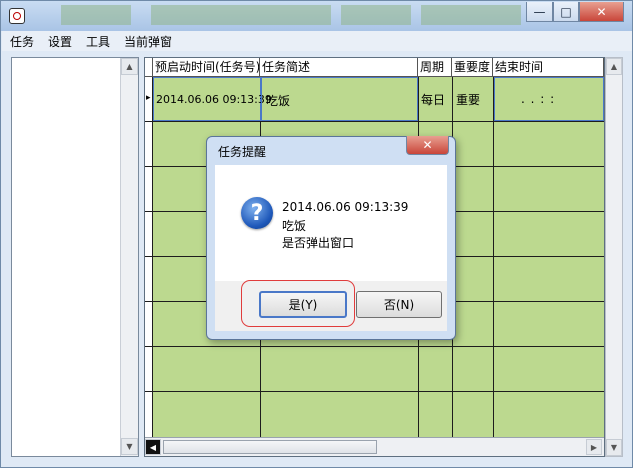  Describe the element at coordinates (339, 67) in the screenshot. I see `column-header-description: 任务简述` at that location.